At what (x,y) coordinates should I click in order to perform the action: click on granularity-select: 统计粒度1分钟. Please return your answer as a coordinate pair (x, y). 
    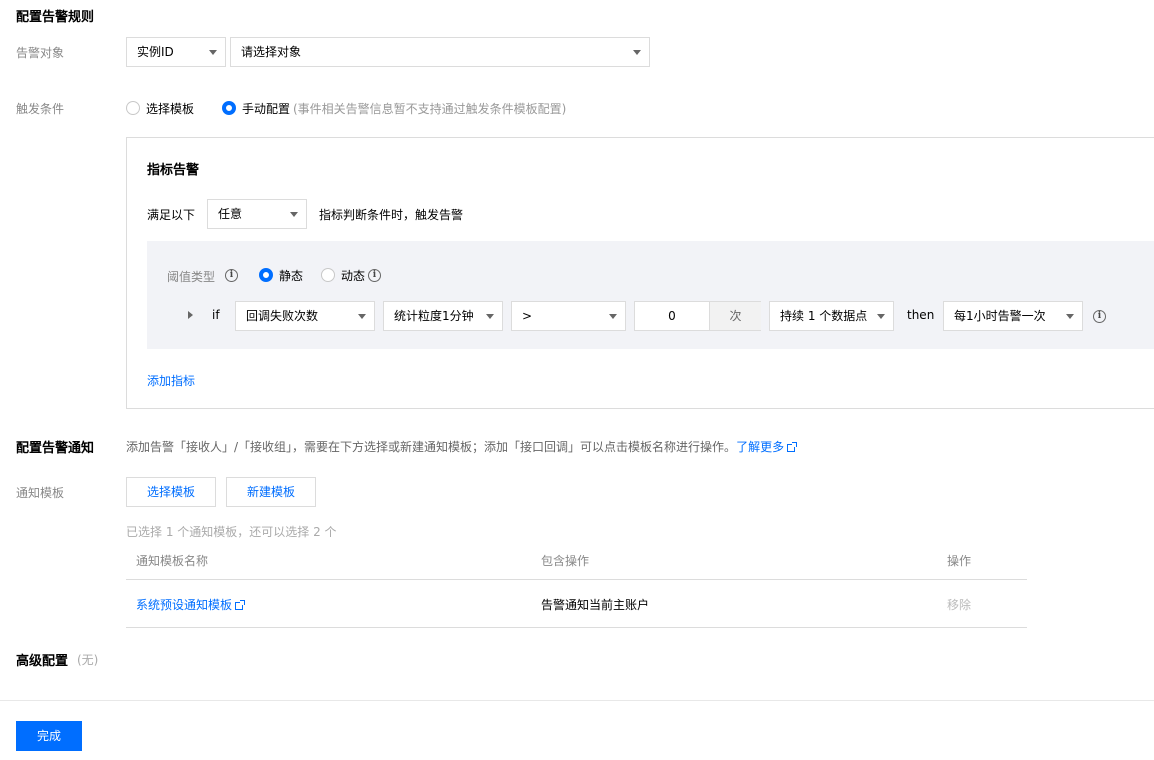
    Looking at the image, I should click on (443, 316).